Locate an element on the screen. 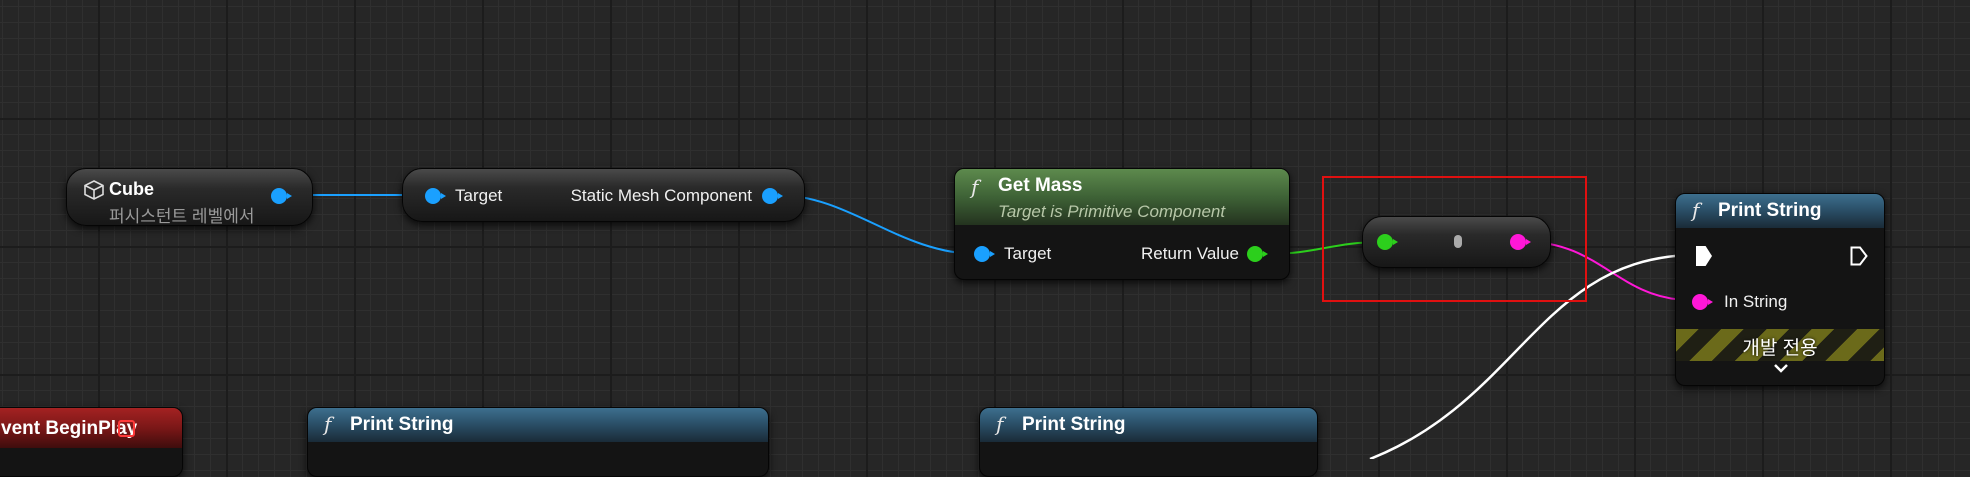 The width and height of the screenshot is (1970, 477). event-begin-play-header: vent BeginPlay is located at coordinates (91, 428).